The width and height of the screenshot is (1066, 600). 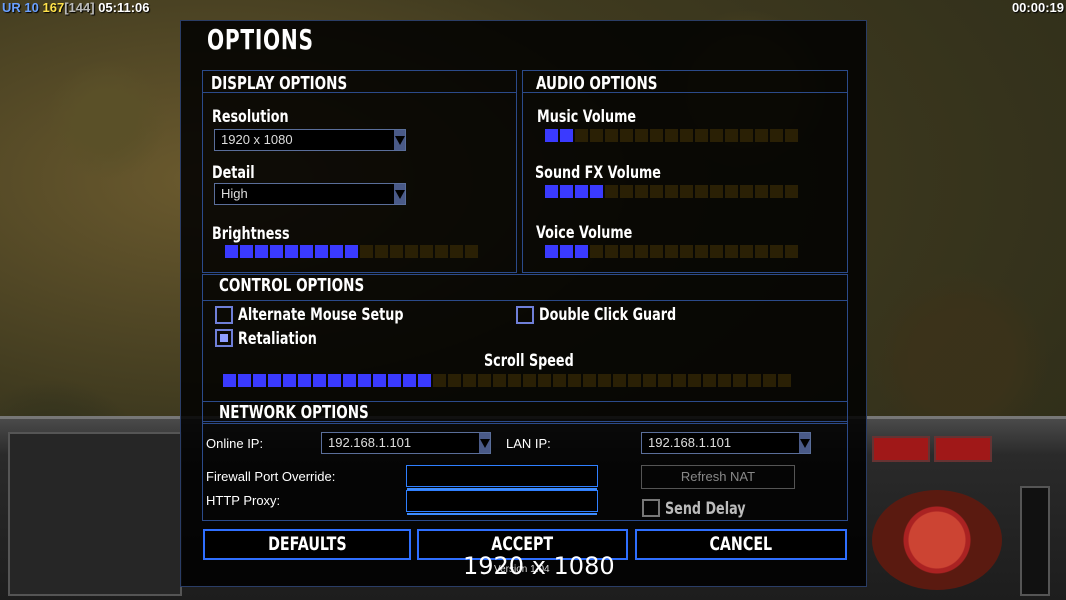 I want to click on cancel-button: CANCEL, so click(x=741, y=544).